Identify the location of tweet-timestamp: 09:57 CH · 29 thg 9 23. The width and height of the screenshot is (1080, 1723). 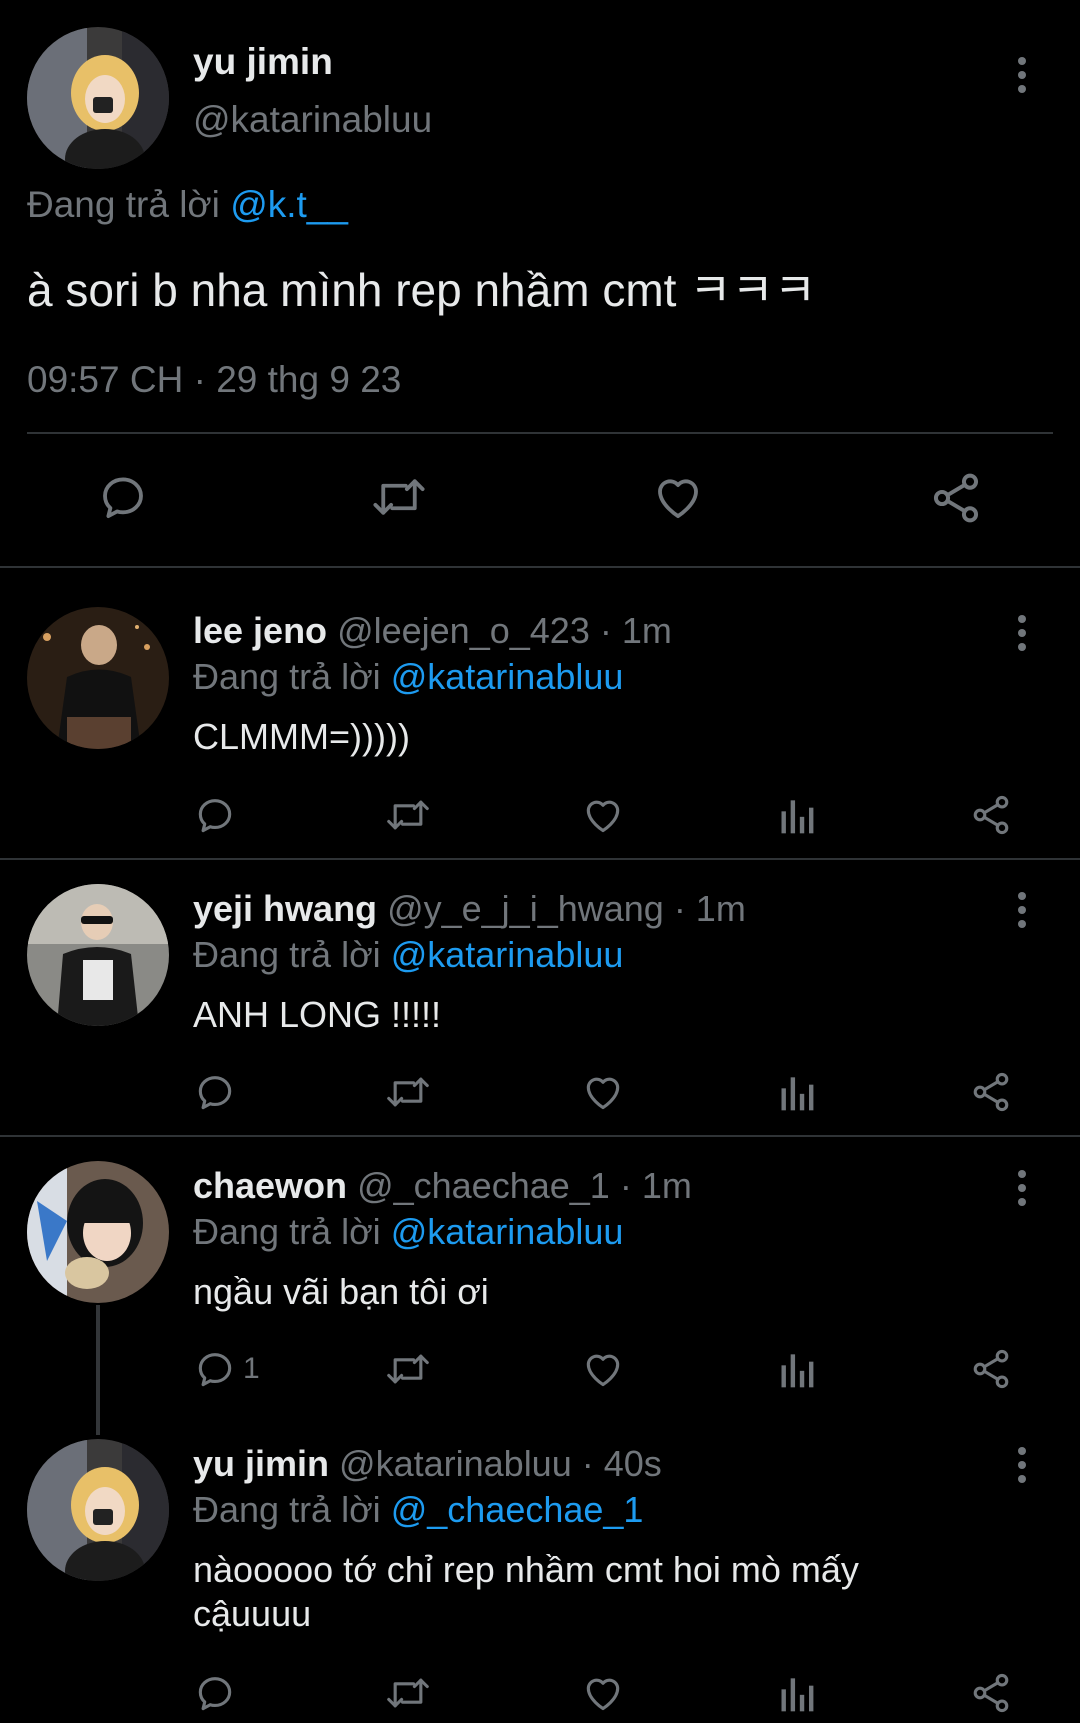
(214, 380).